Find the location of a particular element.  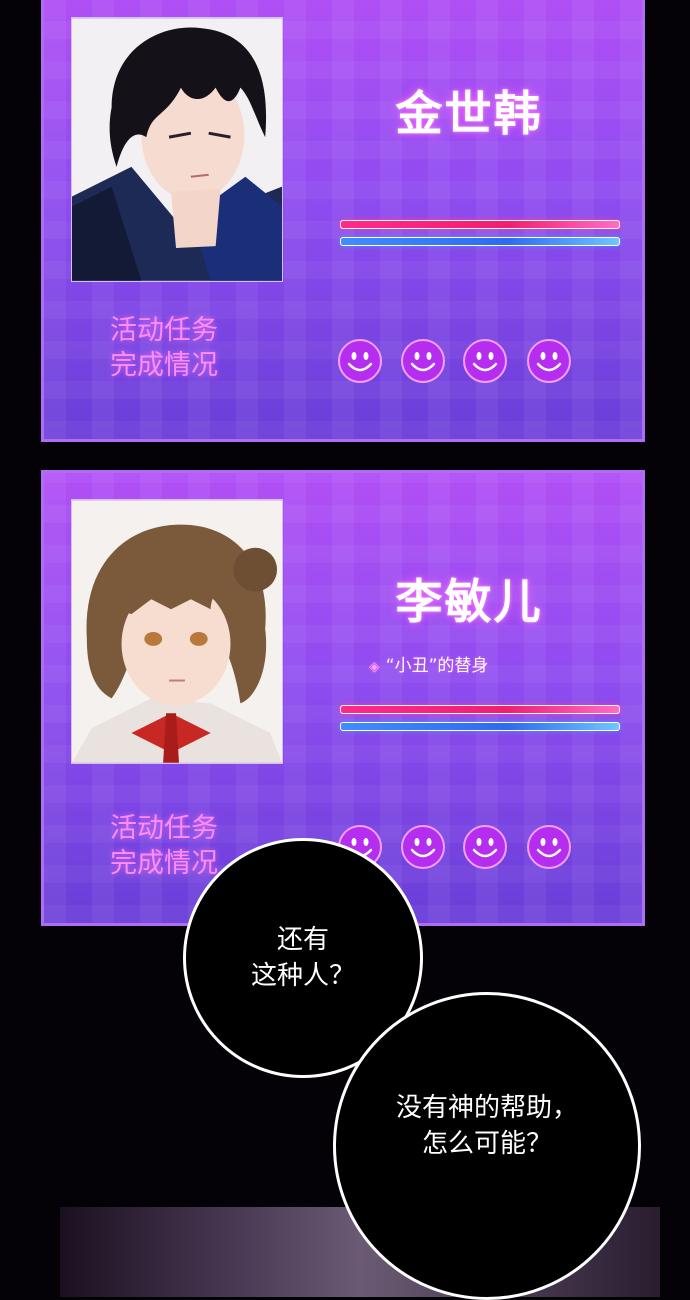

character-name: 李敏儿 is located at coordinates (469, 602).